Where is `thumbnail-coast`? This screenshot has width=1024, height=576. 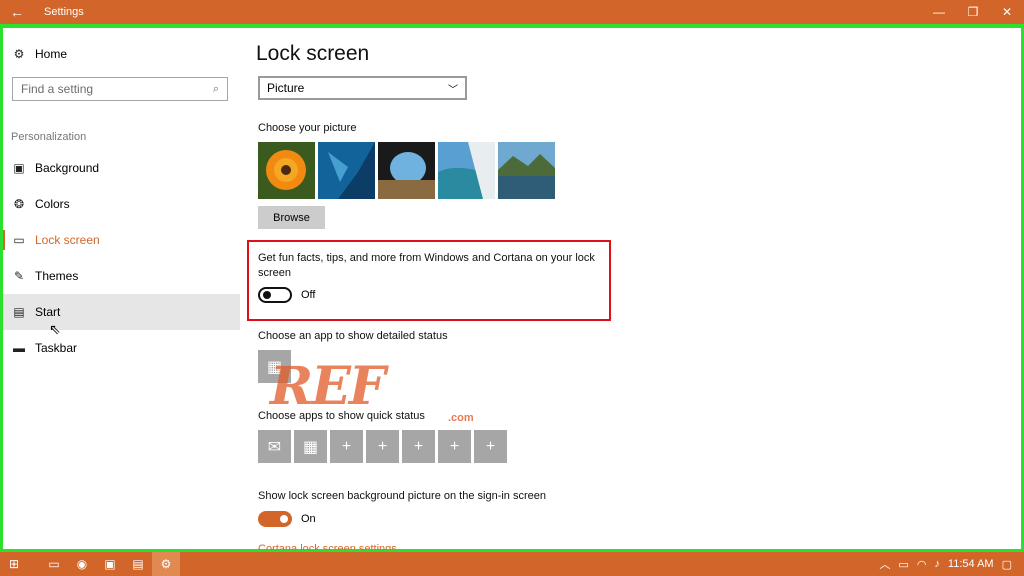
thumbnail-coast is located at coordinates (466, 170).